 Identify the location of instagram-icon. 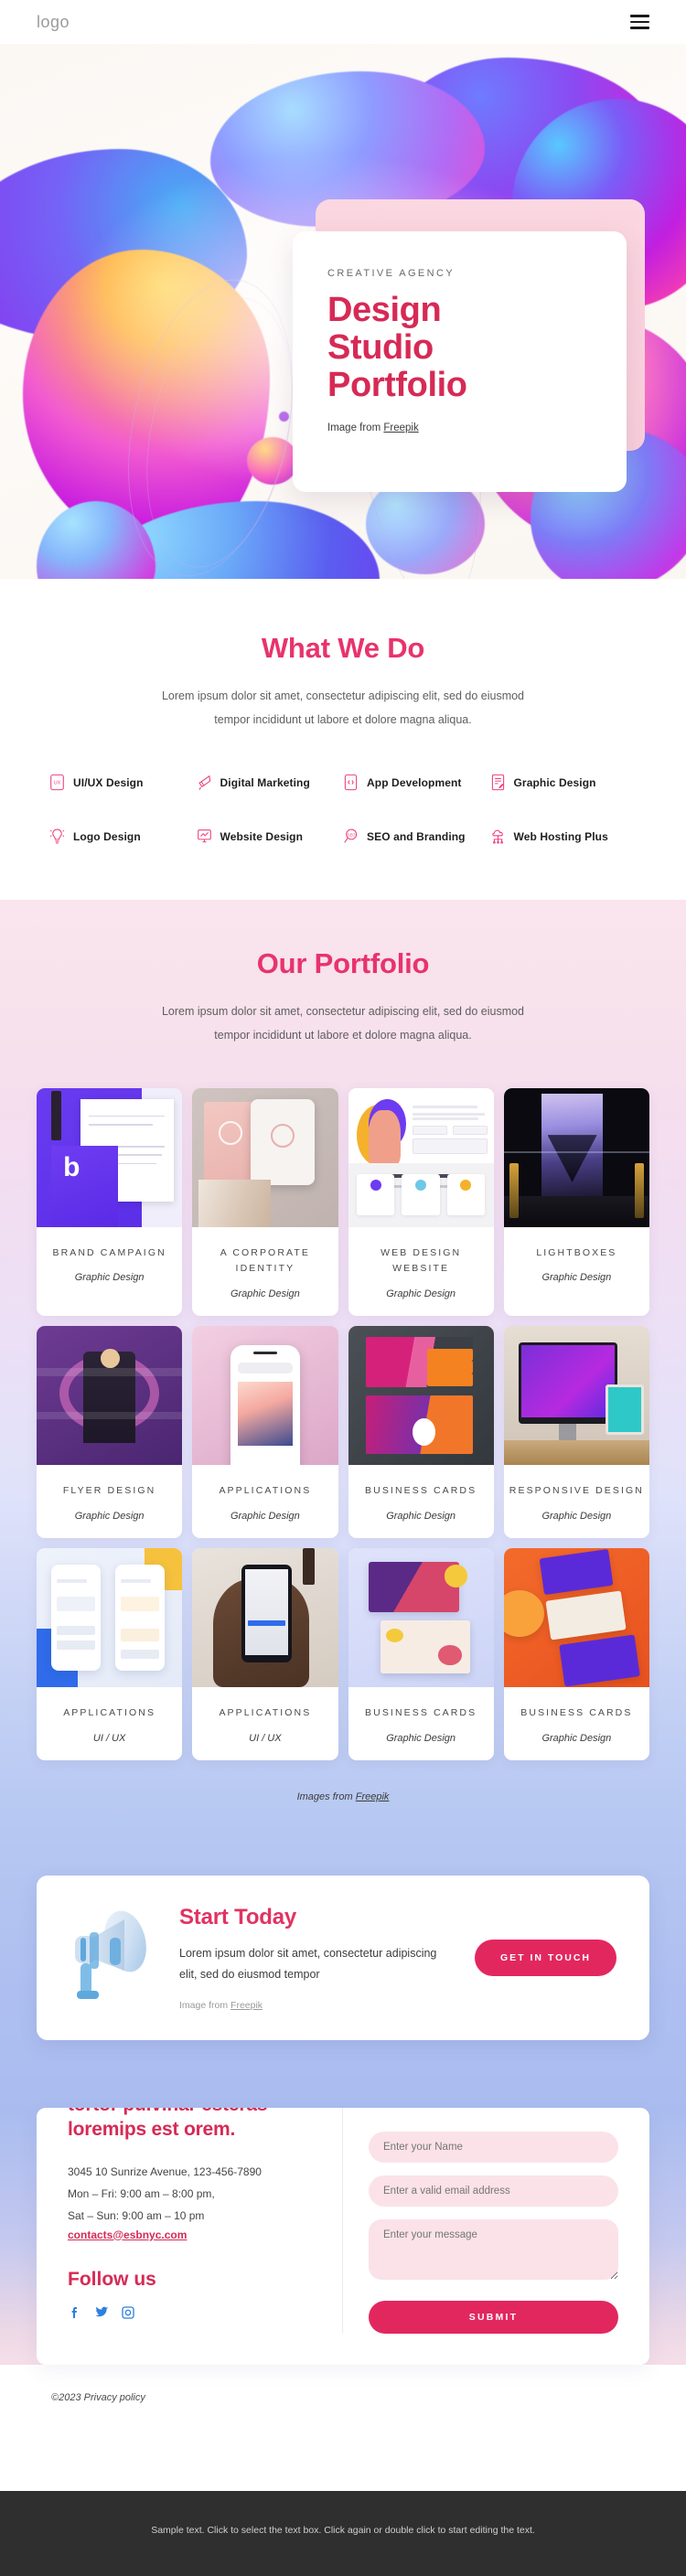
(128, 2312).